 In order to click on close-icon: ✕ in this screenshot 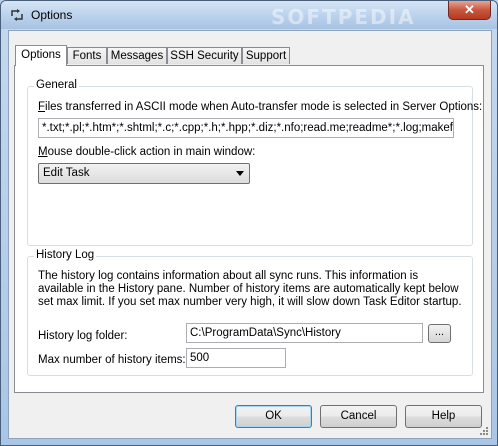, I will do `click(469, 9)`.